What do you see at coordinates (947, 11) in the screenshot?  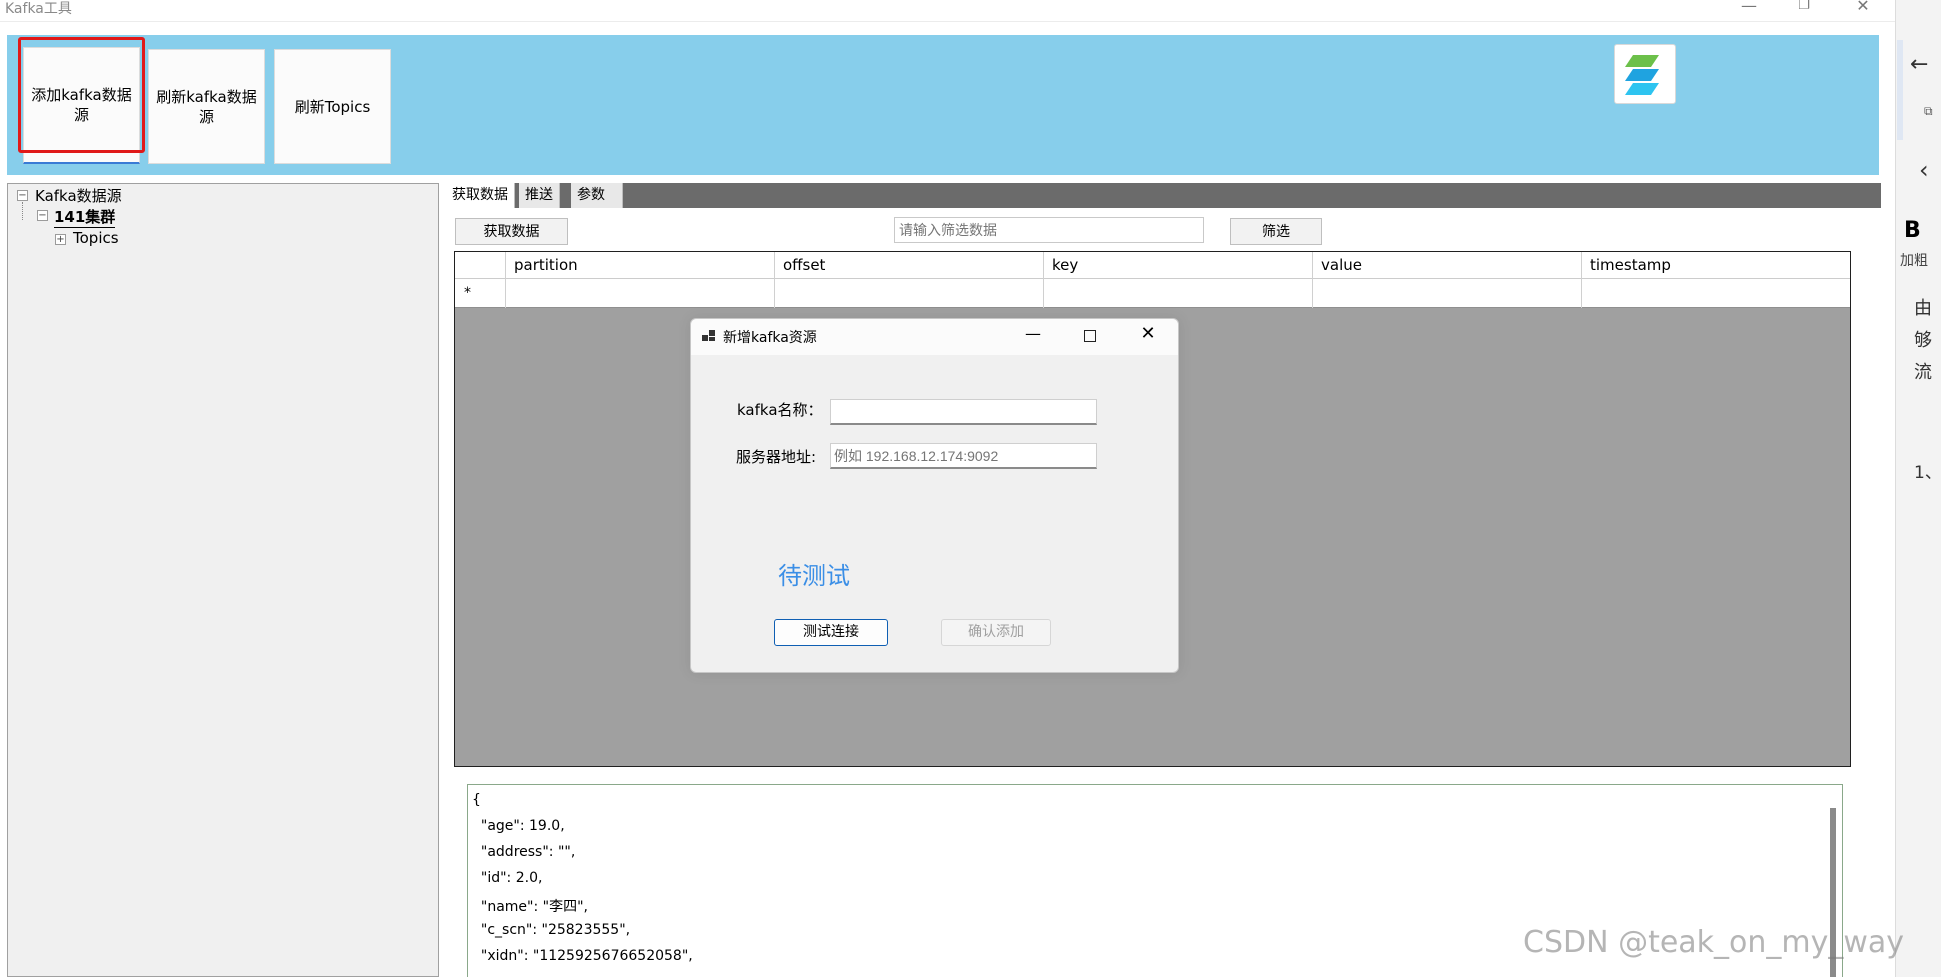 I see `window-titlebar` at bounding box center [947, 11].